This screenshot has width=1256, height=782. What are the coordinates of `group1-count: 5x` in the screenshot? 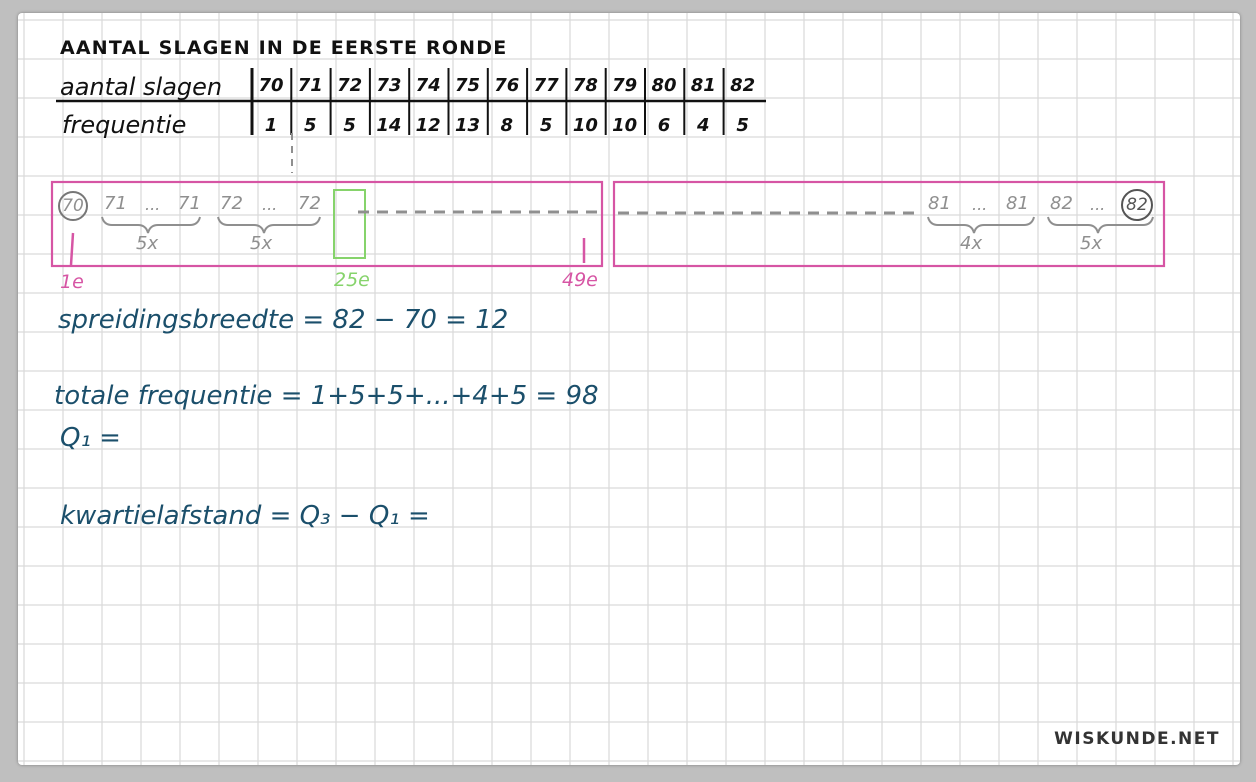 It's located at (147, 243).